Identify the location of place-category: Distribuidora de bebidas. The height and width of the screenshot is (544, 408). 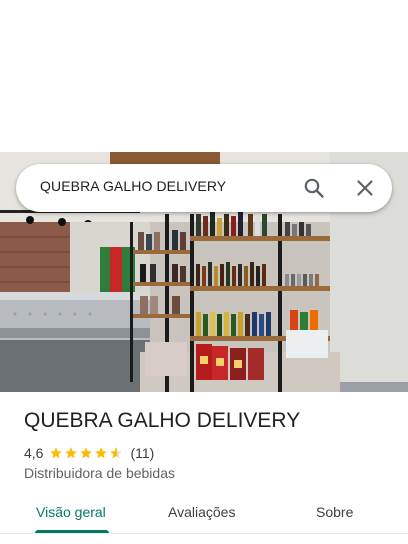
(99, 473).